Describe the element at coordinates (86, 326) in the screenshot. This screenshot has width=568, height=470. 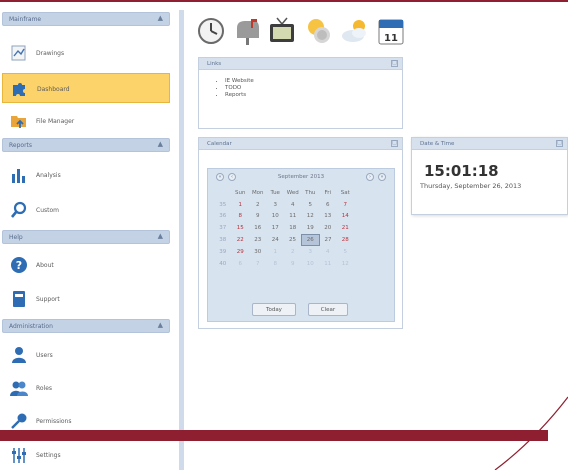
I see `section-header-administration: Administration ▲` at that location.